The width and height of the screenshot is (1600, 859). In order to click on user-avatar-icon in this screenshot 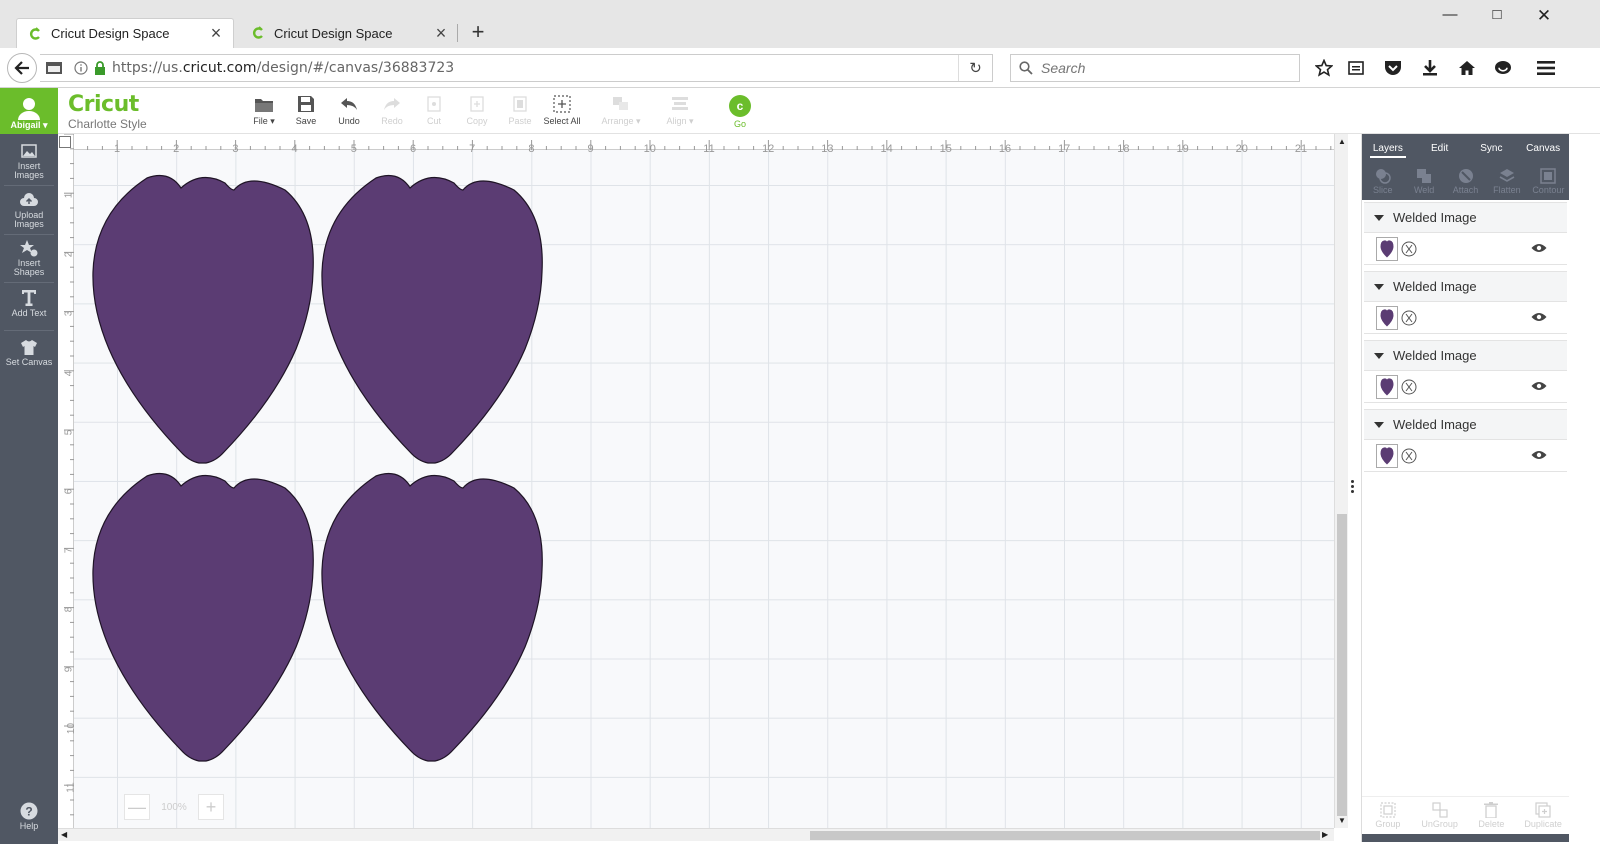, I will do `click(29, 109)`.